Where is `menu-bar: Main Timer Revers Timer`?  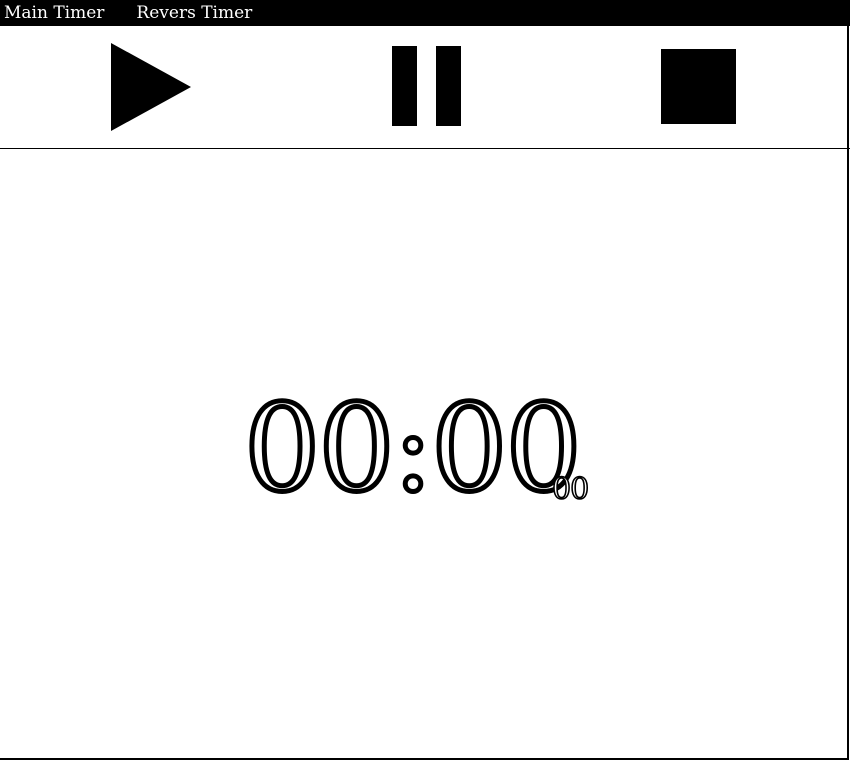
menu-bar: Main Timer Revers Timer is located at coordinates (425, 13).